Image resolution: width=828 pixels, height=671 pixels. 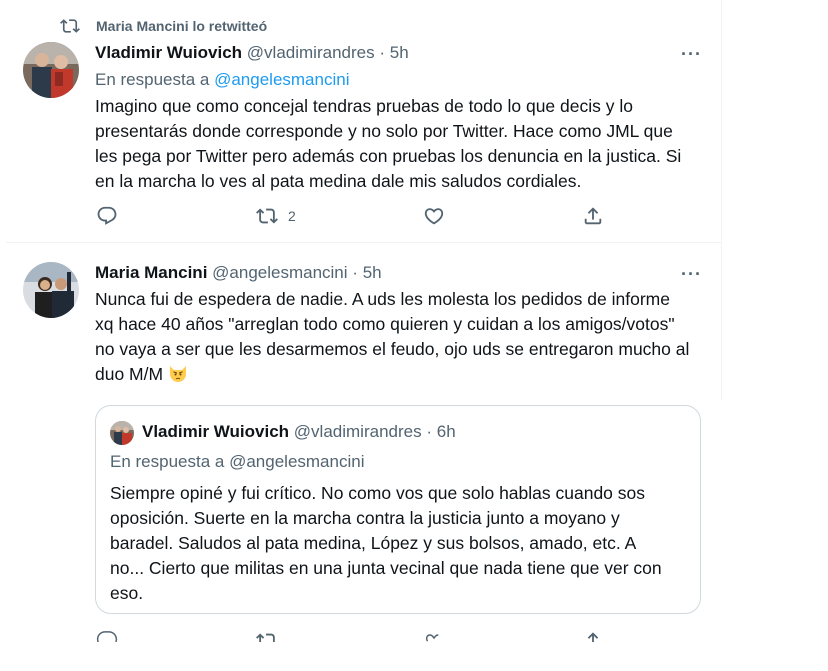 I want to click on tweet2-more-button: ···, so click(x=691, y=274).